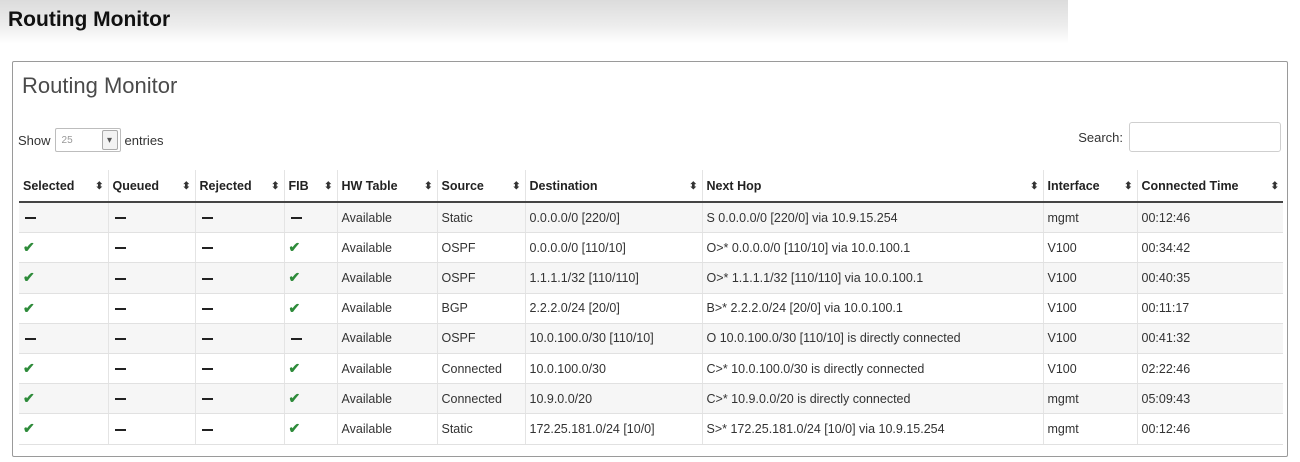 The width and height of the screenshot is (1300, 462). What do you see at coordinates (87, 140) in the screenshot?
I see `entries-select: 25 ▾` at bounding box center [87, 140].